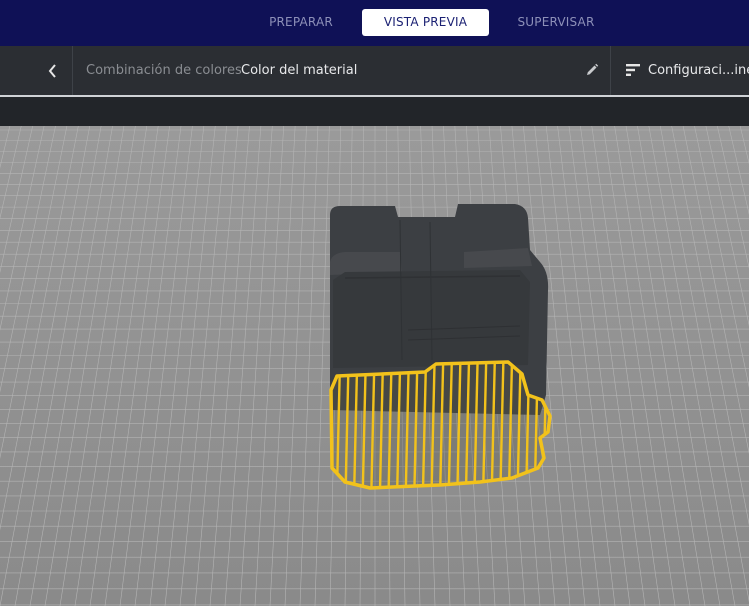 This screenshot has height=606, width=749. Describe the element at coordinates (440, 425) in the screenshot. I see `current-layer-infill` at that location.